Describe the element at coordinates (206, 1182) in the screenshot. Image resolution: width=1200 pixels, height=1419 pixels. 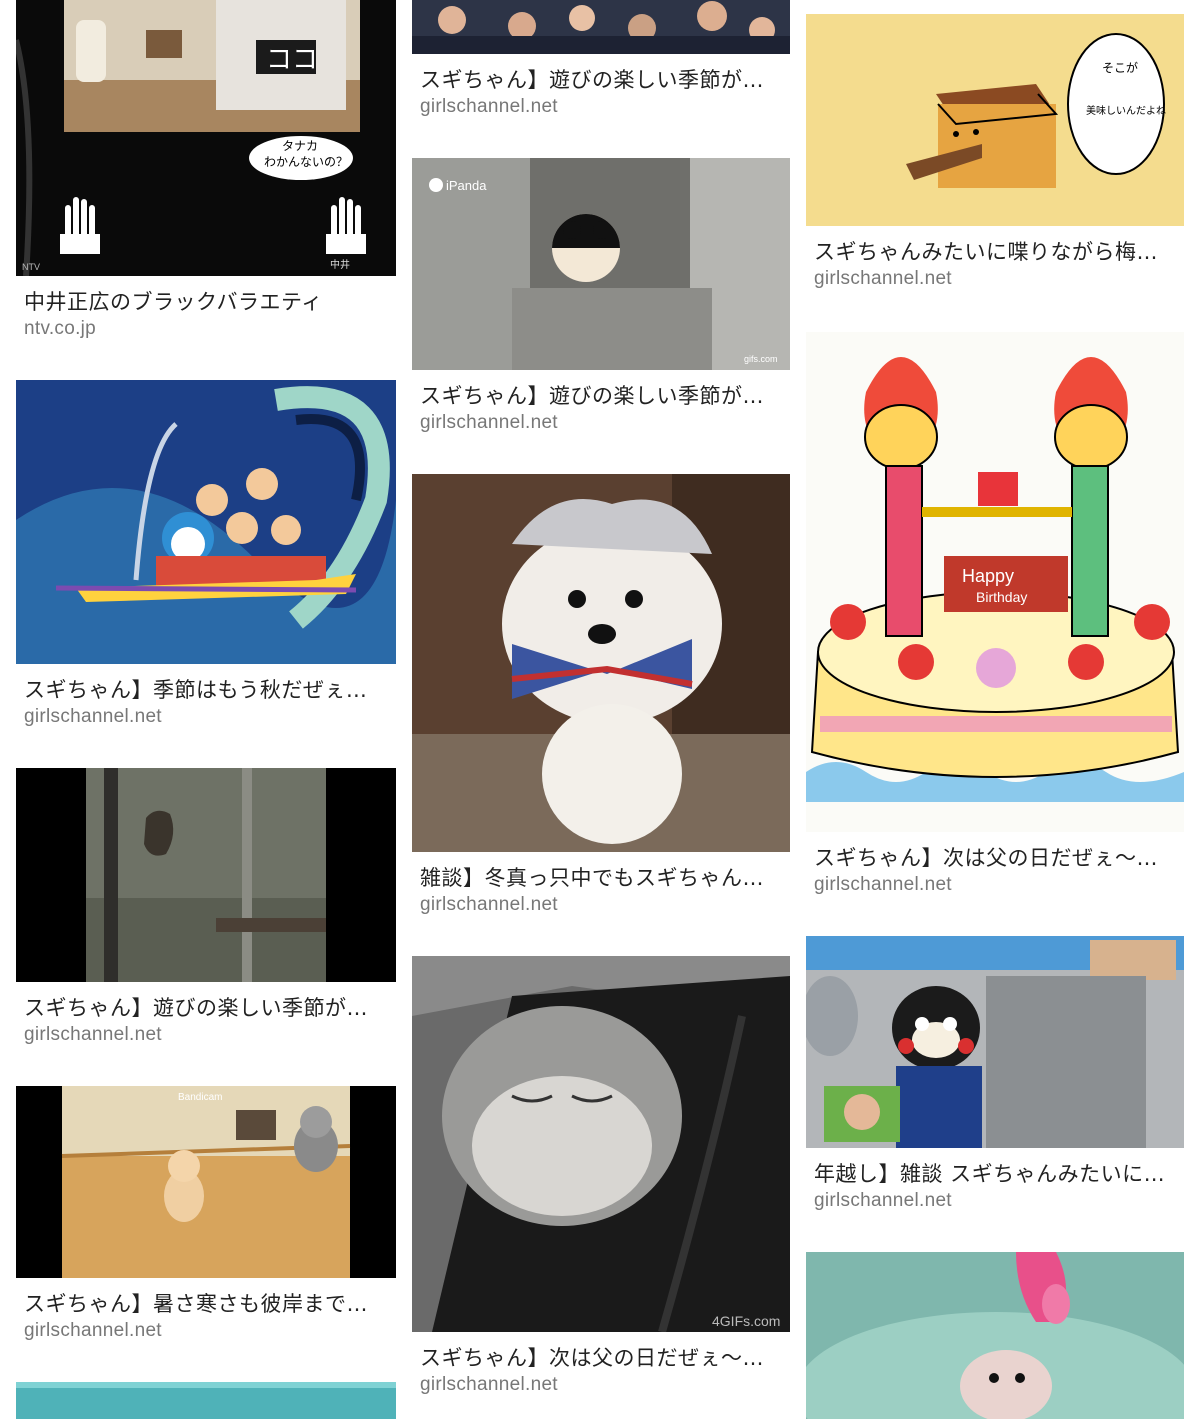
I see `result-image: Bandicam` at that location.